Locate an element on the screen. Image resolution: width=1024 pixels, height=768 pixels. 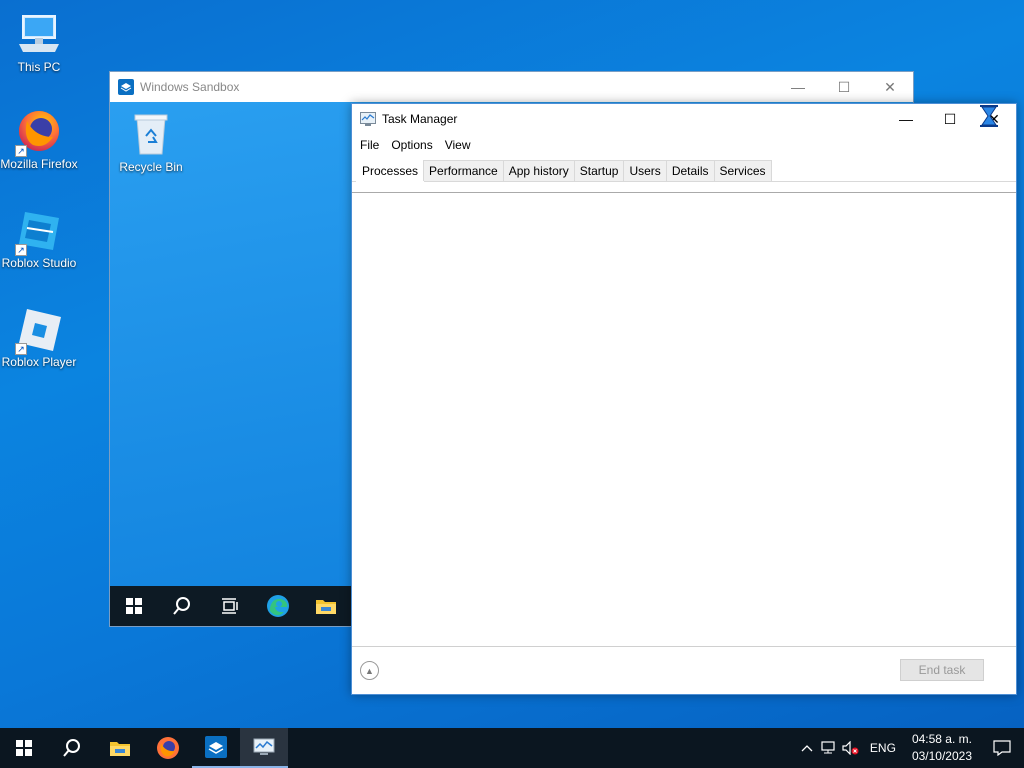
task-manager-title: Task Manager is located at coordinates (420, 119).